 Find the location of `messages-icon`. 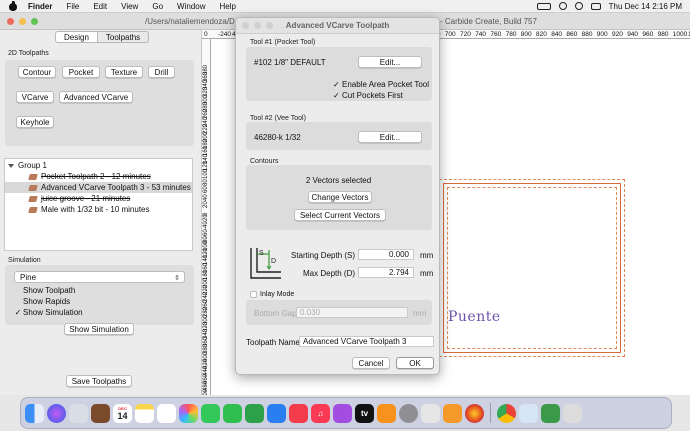

messages-icon is located at coordinates (210, 413).